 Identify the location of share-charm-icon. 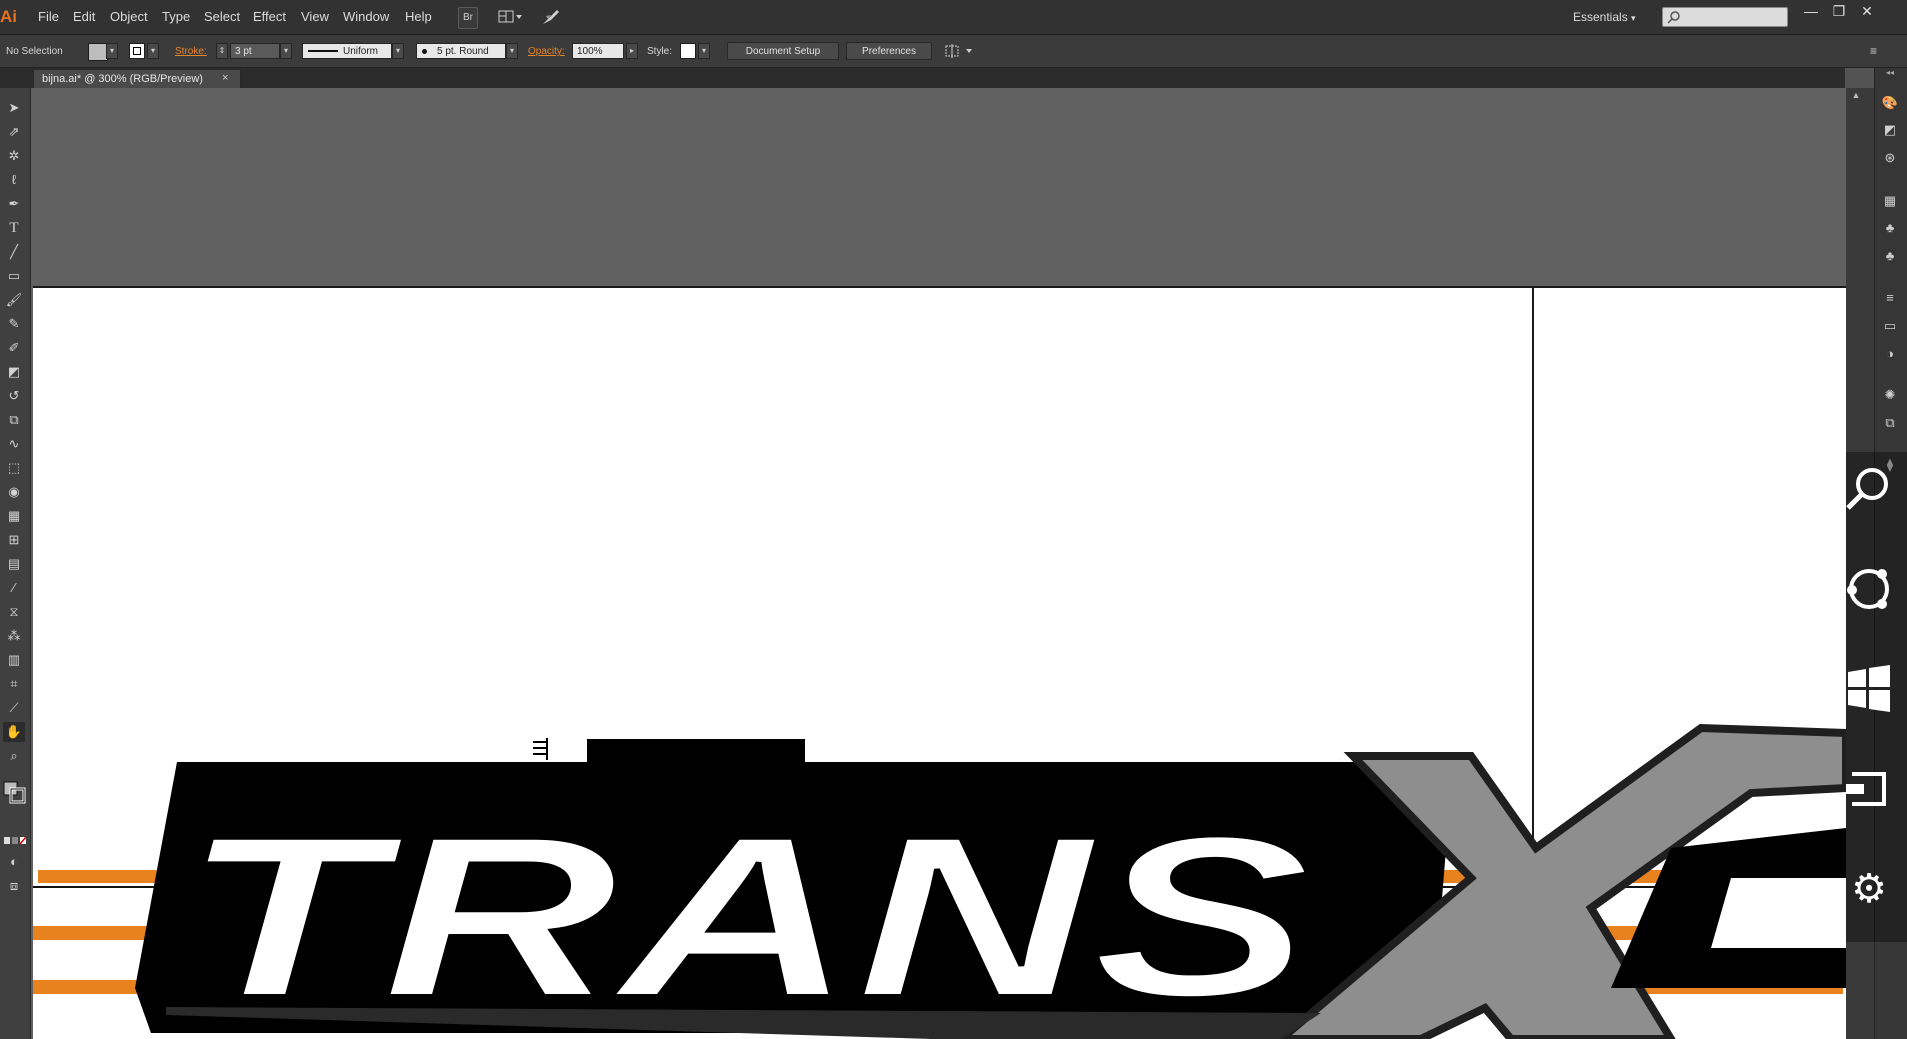
(1869, 589).